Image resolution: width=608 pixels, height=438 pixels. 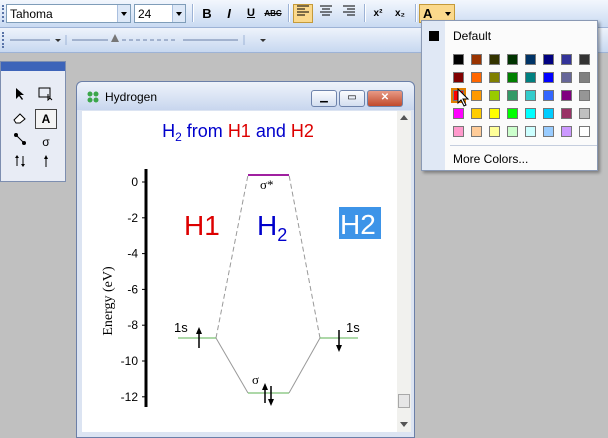 I want to click on default-color-option: Default, so click(x=472, y=36).